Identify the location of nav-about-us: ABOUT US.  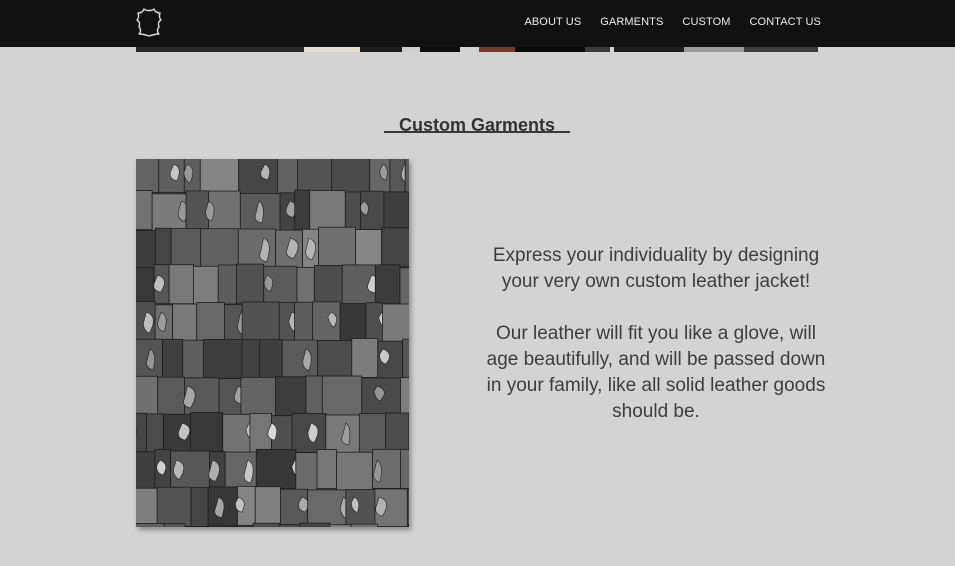
(552, 22).